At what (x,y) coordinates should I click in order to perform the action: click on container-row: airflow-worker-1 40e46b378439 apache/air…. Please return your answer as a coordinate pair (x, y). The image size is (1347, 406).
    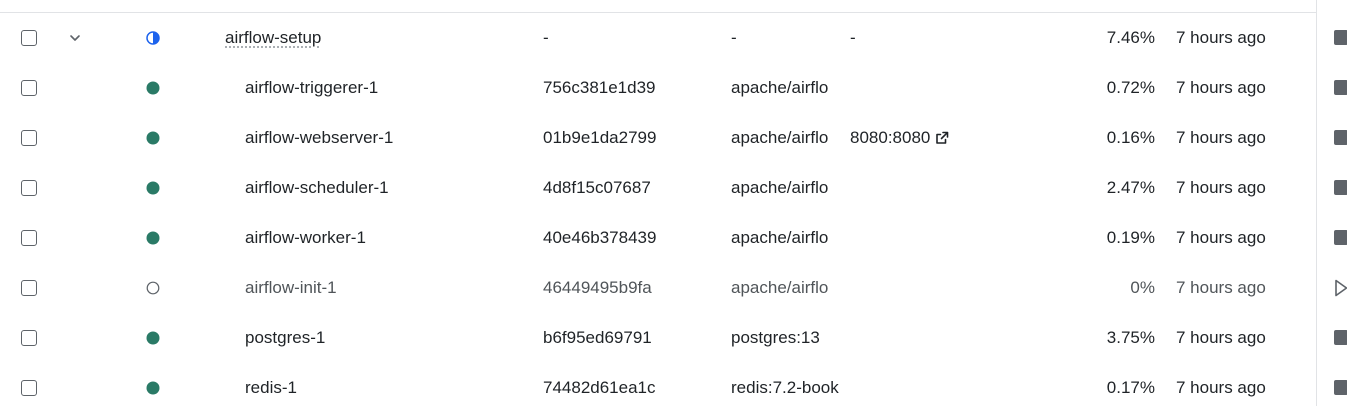
    Looking at the image, I should click on (673, 238).